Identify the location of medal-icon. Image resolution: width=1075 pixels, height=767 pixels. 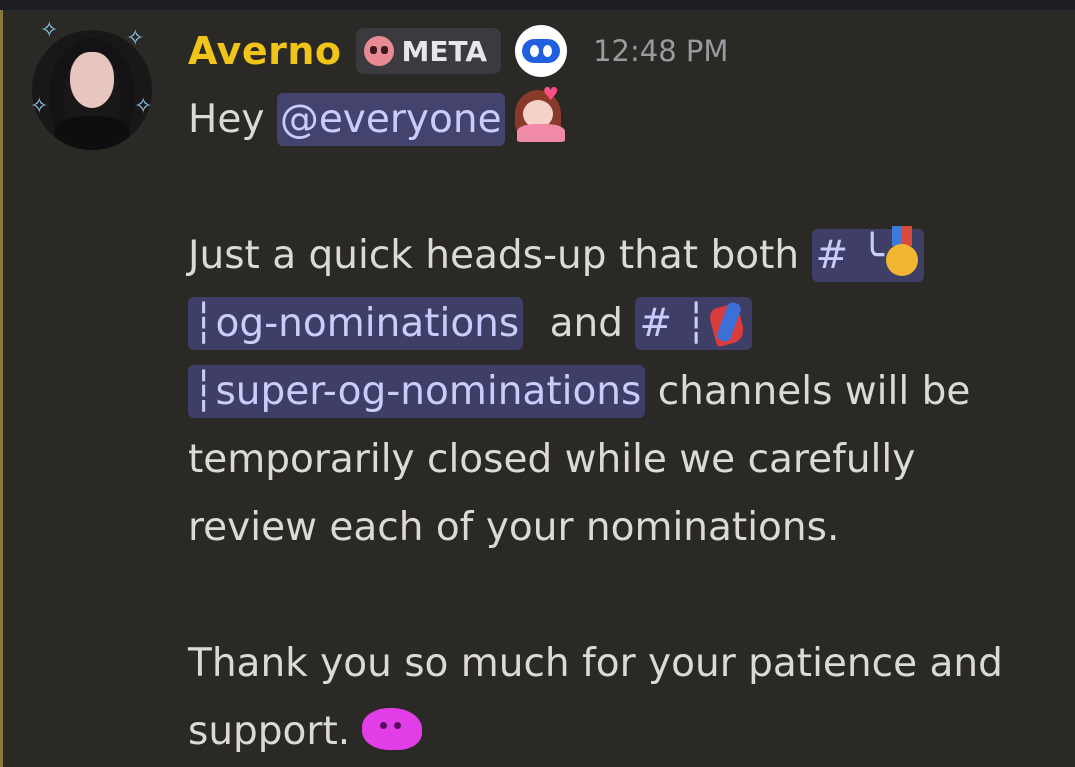
(902, 253).